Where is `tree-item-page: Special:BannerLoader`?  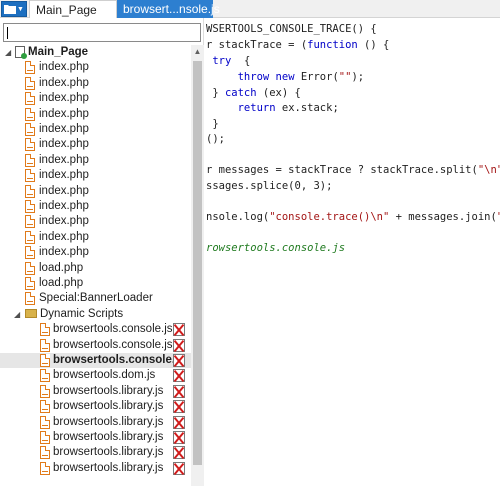
tree-item-page: Special:BannerLoader is located at coordinates (95, 298).